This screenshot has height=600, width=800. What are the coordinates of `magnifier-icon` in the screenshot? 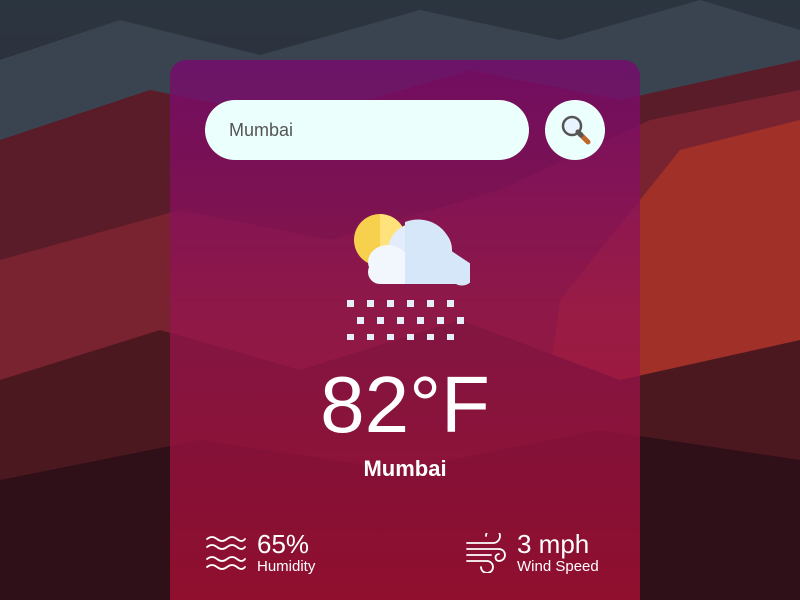 It's located at (576, 130).